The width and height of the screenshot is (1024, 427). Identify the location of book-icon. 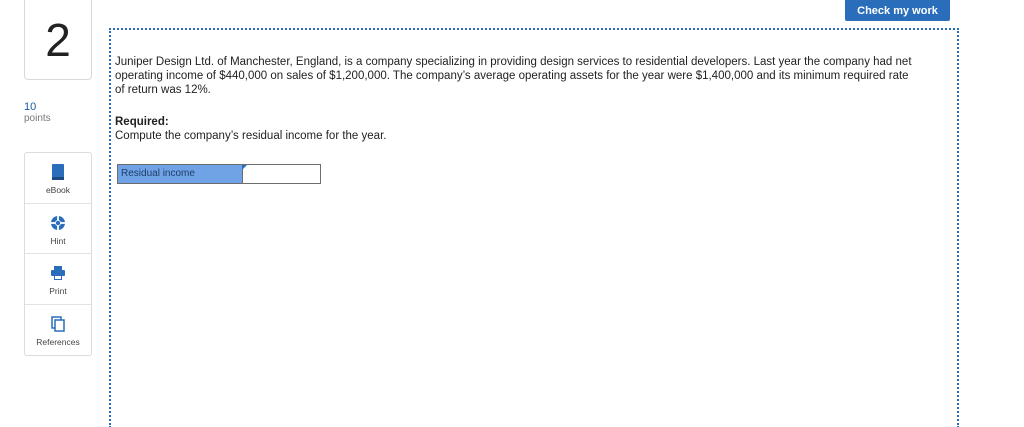
(58, 172).